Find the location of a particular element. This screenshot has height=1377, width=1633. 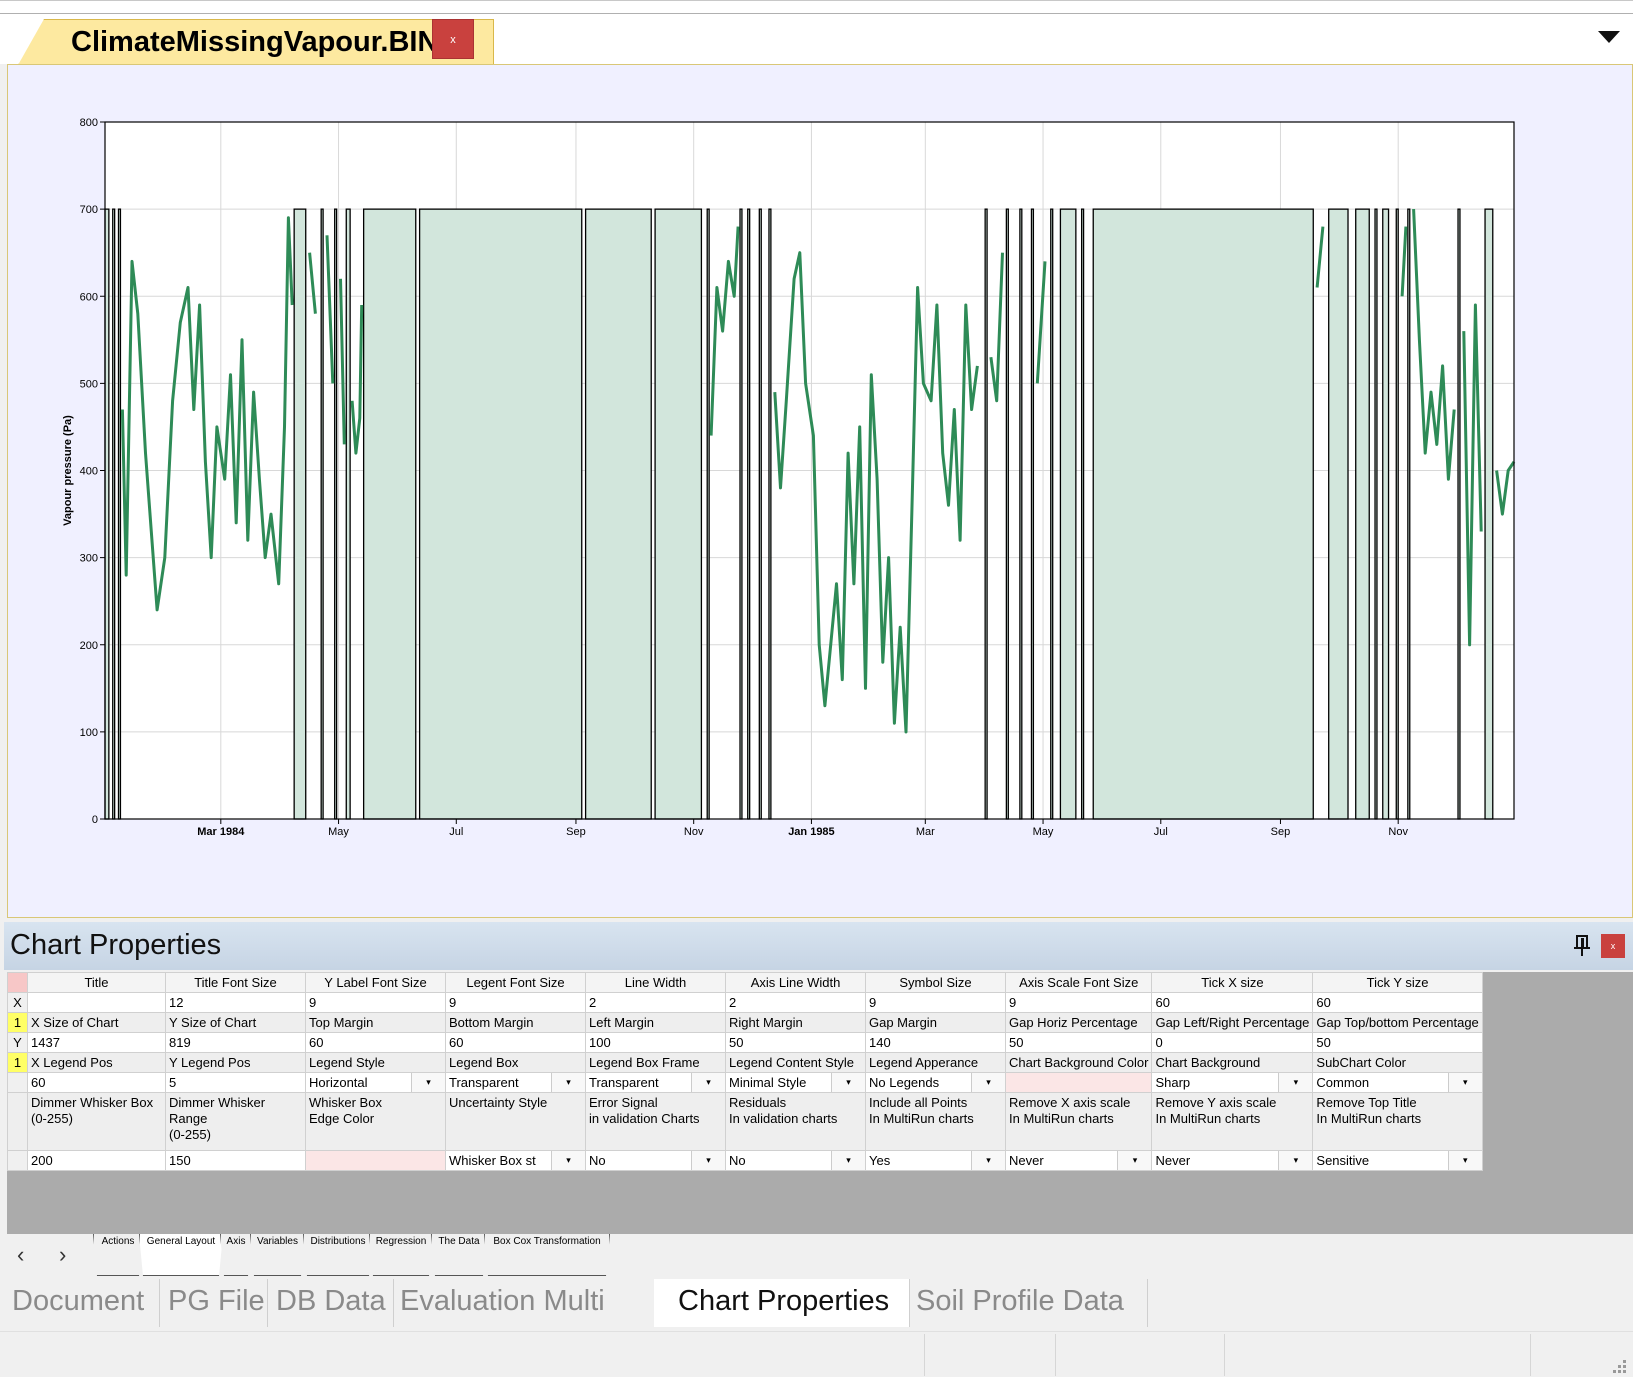

dropdown: Minimal Style ▾ is located at coordinates (797, 1082).